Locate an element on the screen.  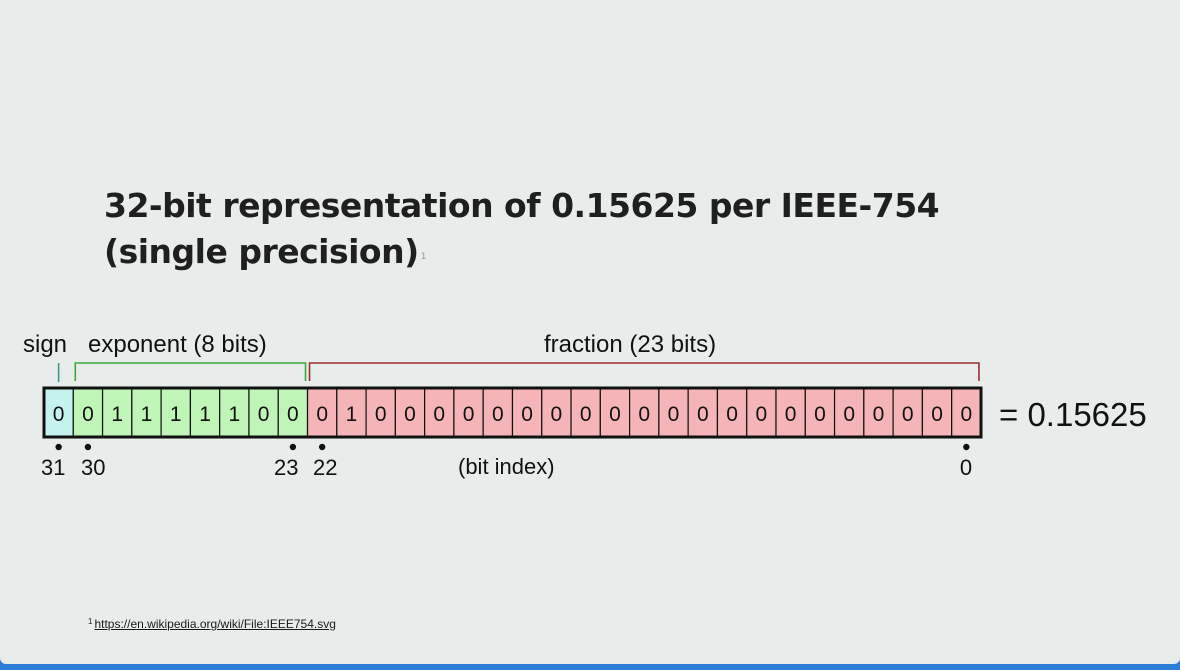
bit-value-11: 0 is located at coordinates (644, 414).